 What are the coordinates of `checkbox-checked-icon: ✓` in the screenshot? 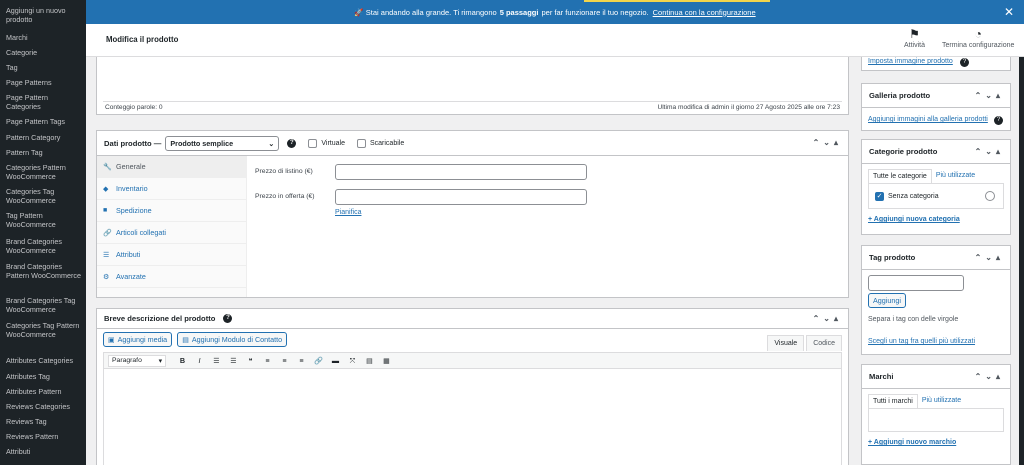 It's located at (879, 196).